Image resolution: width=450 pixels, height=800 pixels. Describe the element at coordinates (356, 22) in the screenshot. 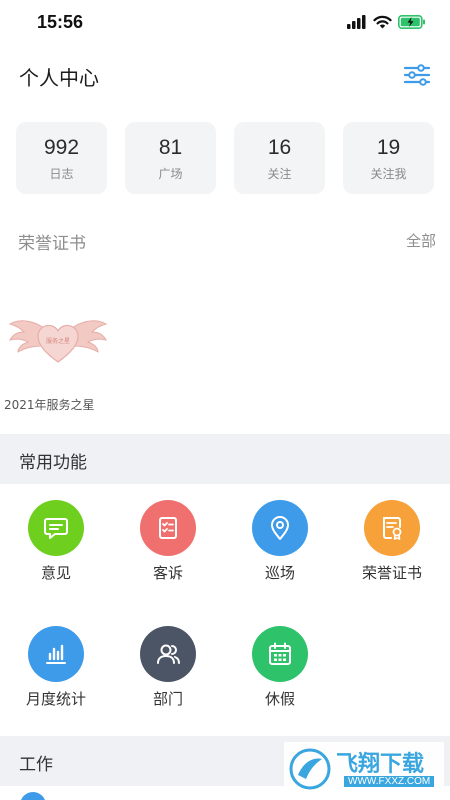

I see `cellular-signal-icon` at that location.